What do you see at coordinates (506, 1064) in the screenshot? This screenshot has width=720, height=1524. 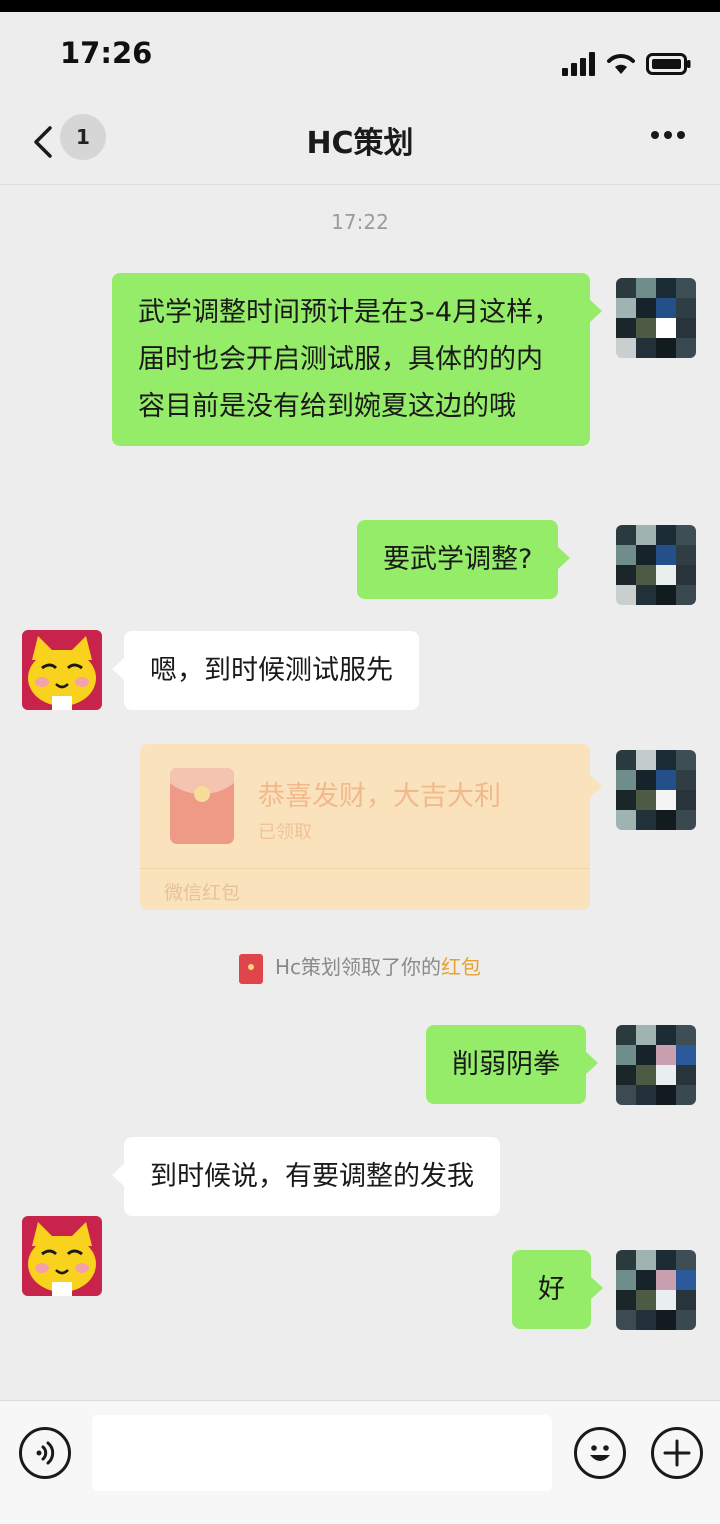 I see `message-text: 削弱阴拳` at bounding box center [506, 1064].